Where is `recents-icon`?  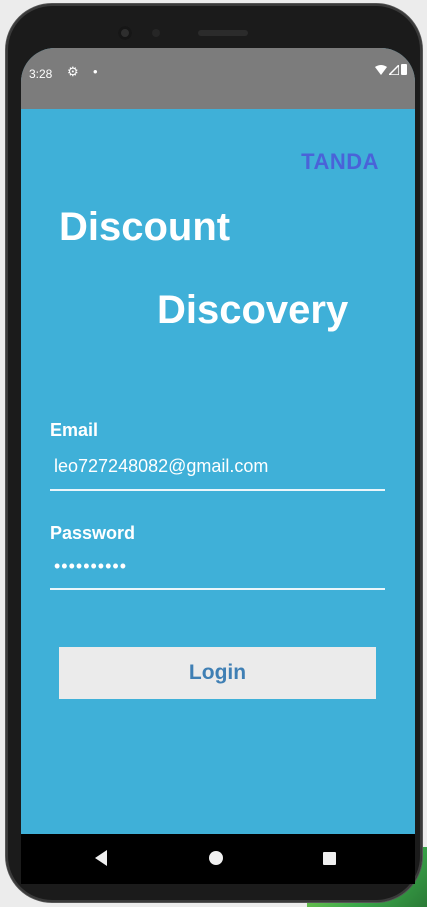
recents-icon is located at coordinates (329, 858).